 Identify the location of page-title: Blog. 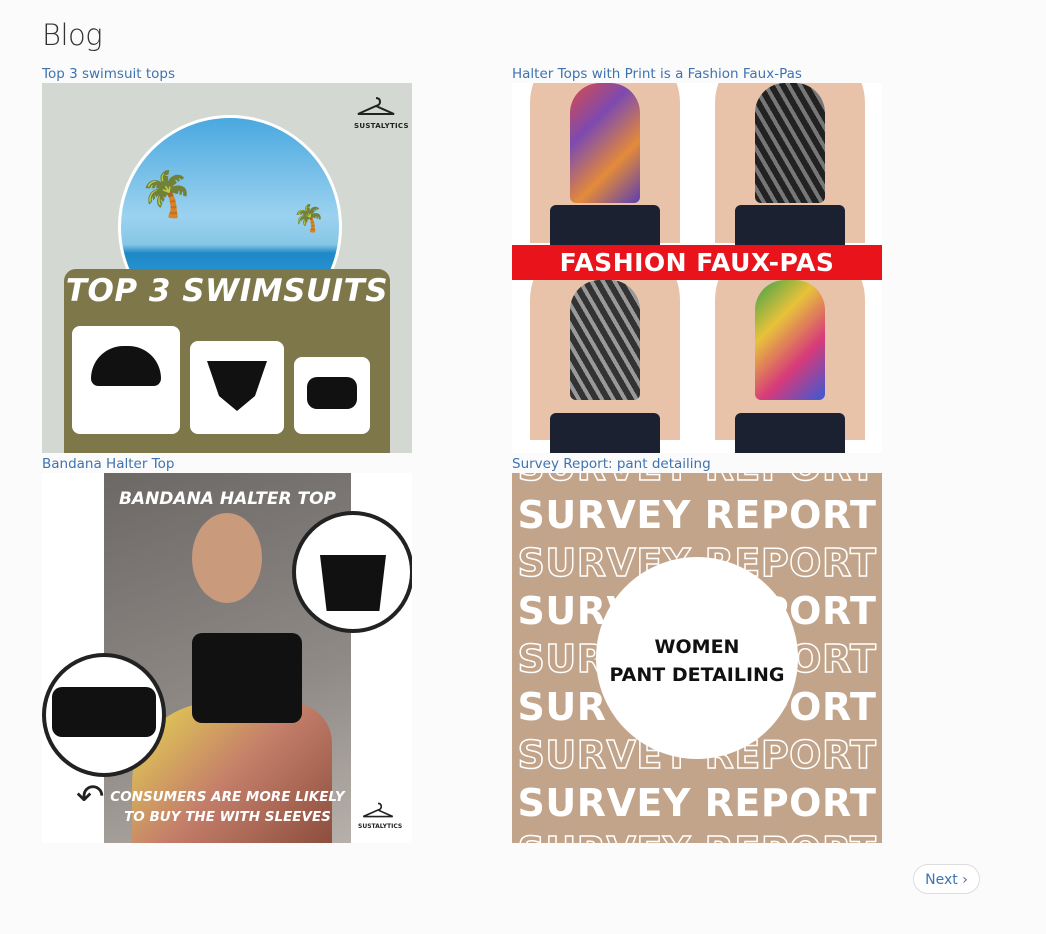
(72, 35).